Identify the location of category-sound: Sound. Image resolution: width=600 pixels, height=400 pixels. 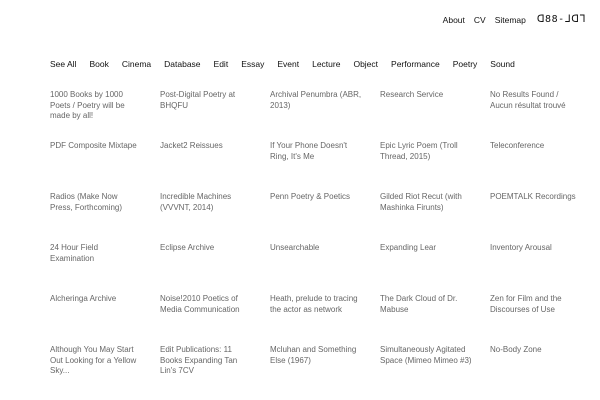
(502, 64).